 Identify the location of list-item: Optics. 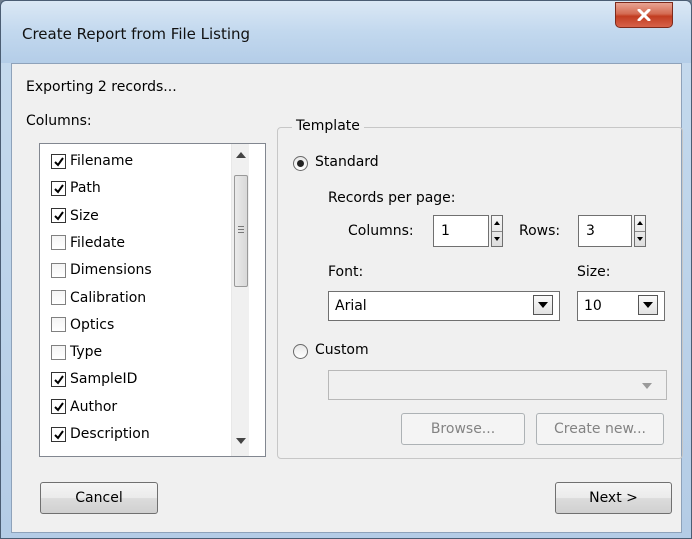
(82, 325).